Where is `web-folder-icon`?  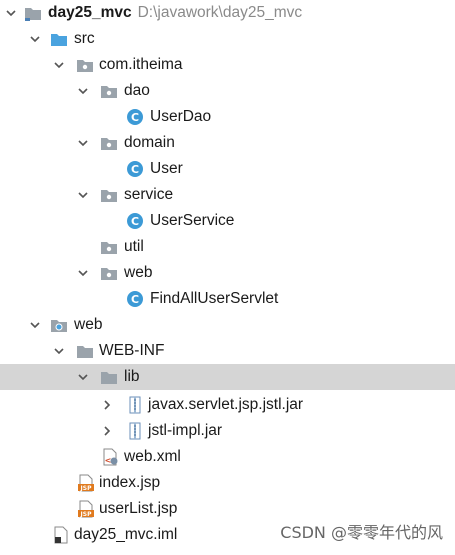
web-folder-icon is located at coordinates (59, 326).